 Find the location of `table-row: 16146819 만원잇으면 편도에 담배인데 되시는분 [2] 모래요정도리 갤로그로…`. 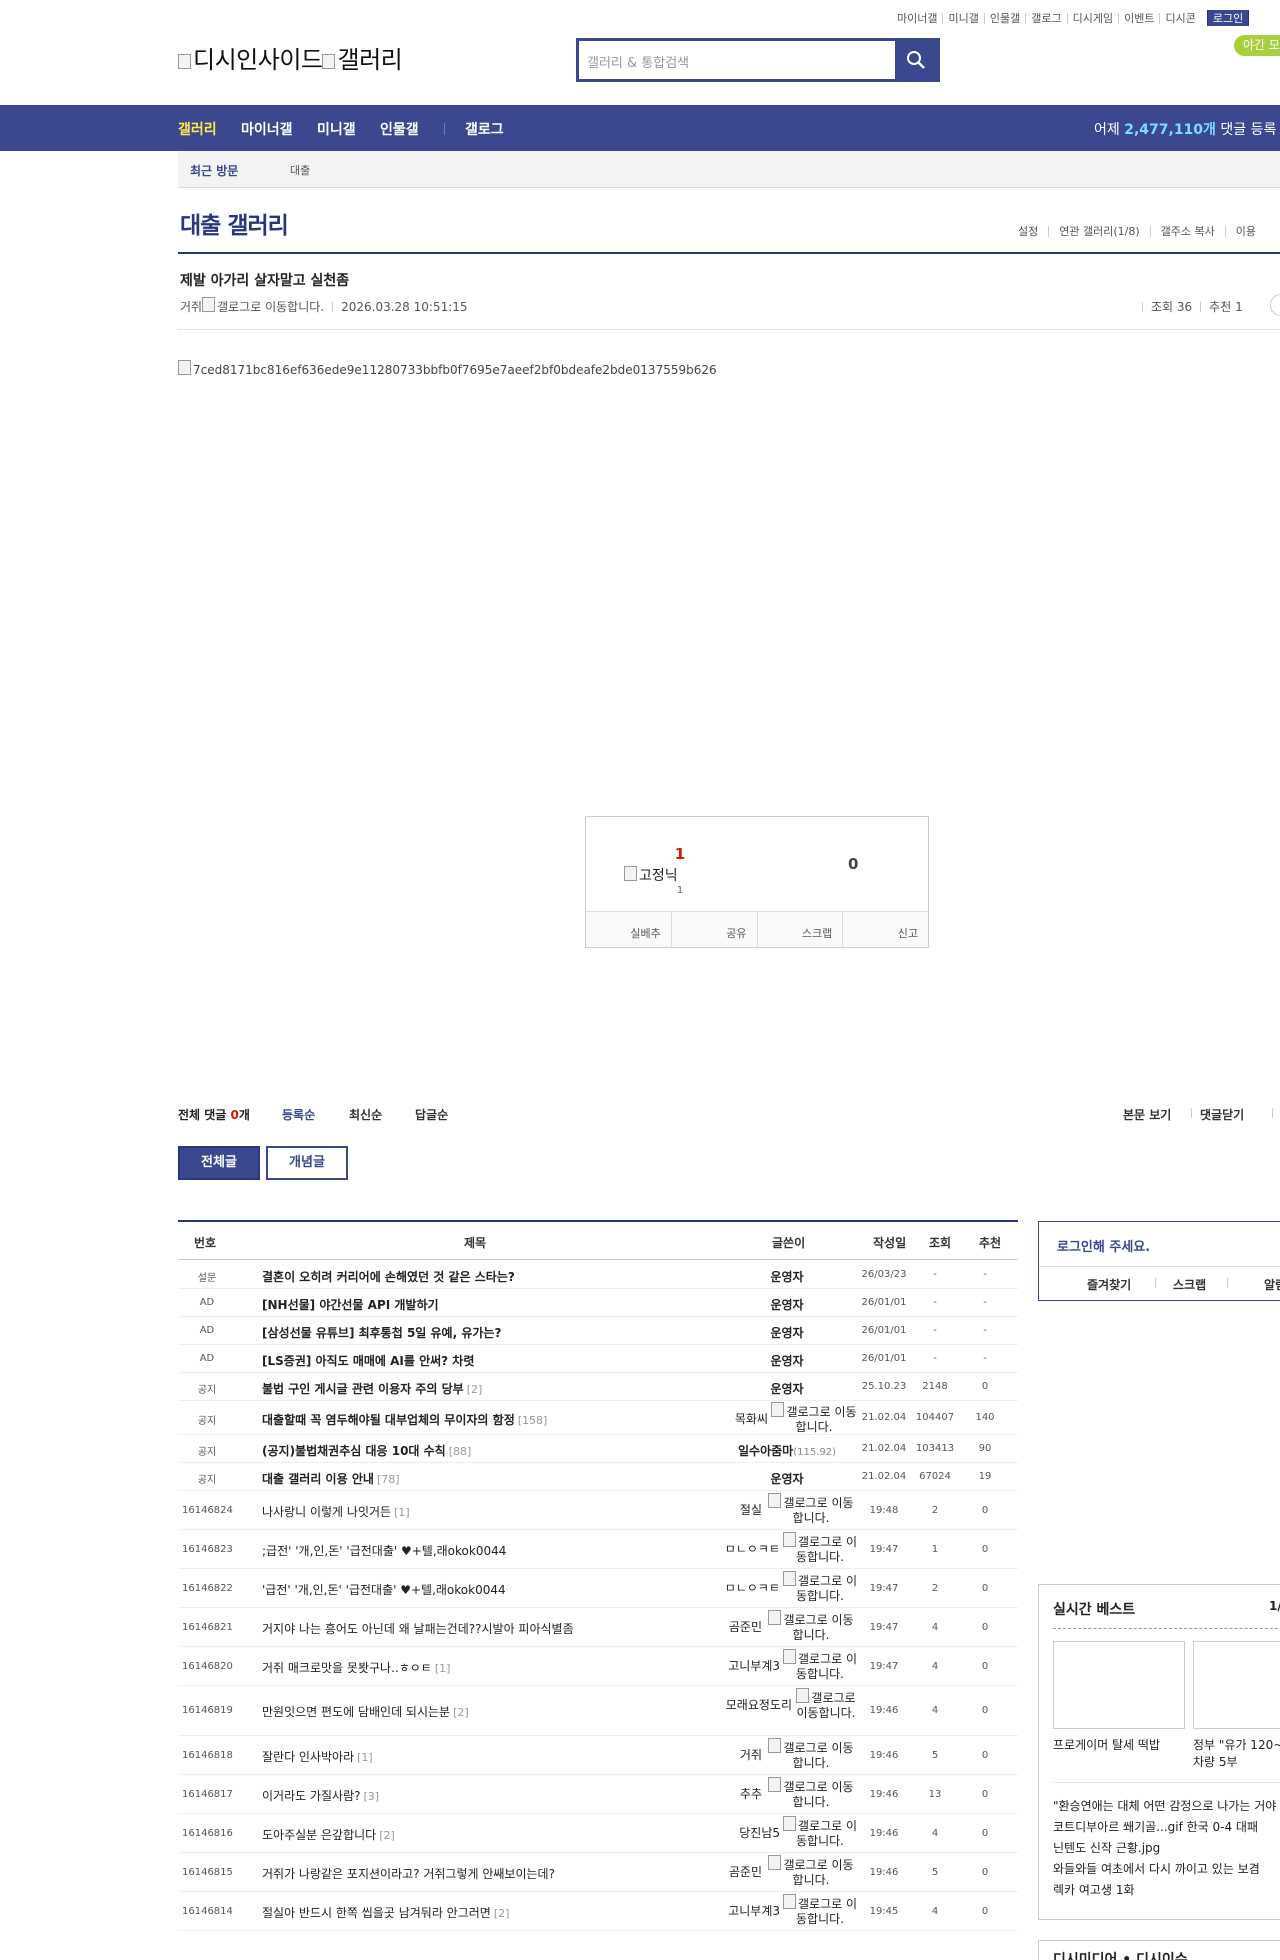

table-row: 16146819 만원잇으면 편도에 담배인데 되시는분 [2] 모래요정도리 갤로그로… is located at coordinates (598, 1711).